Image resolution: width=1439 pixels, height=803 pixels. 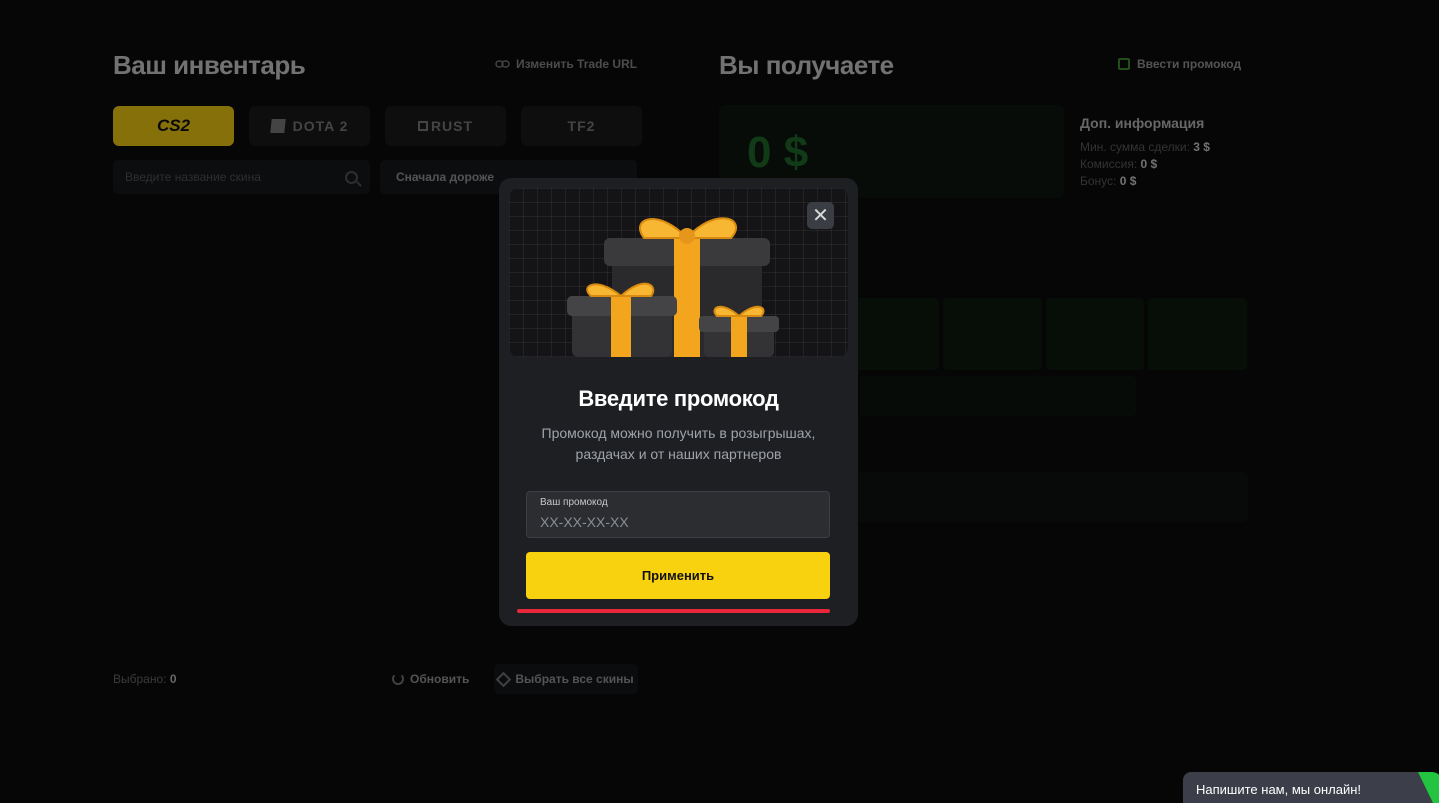 I want to click on close-button: ✕, so click(x=820, y=215).